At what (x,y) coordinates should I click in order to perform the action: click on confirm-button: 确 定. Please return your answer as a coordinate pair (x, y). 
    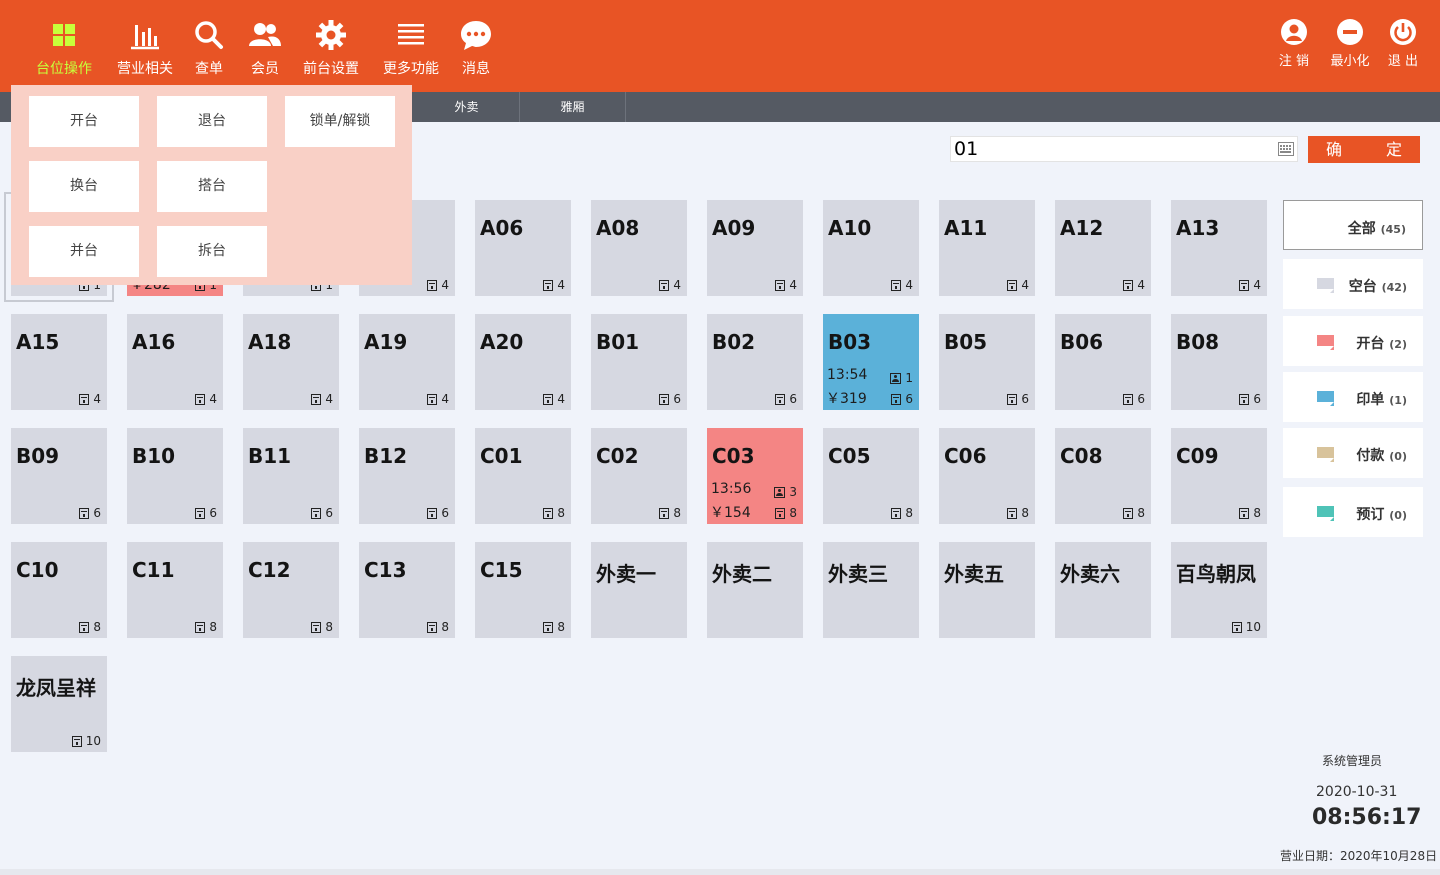
    Looking at the image, I should click on (1364, 149).